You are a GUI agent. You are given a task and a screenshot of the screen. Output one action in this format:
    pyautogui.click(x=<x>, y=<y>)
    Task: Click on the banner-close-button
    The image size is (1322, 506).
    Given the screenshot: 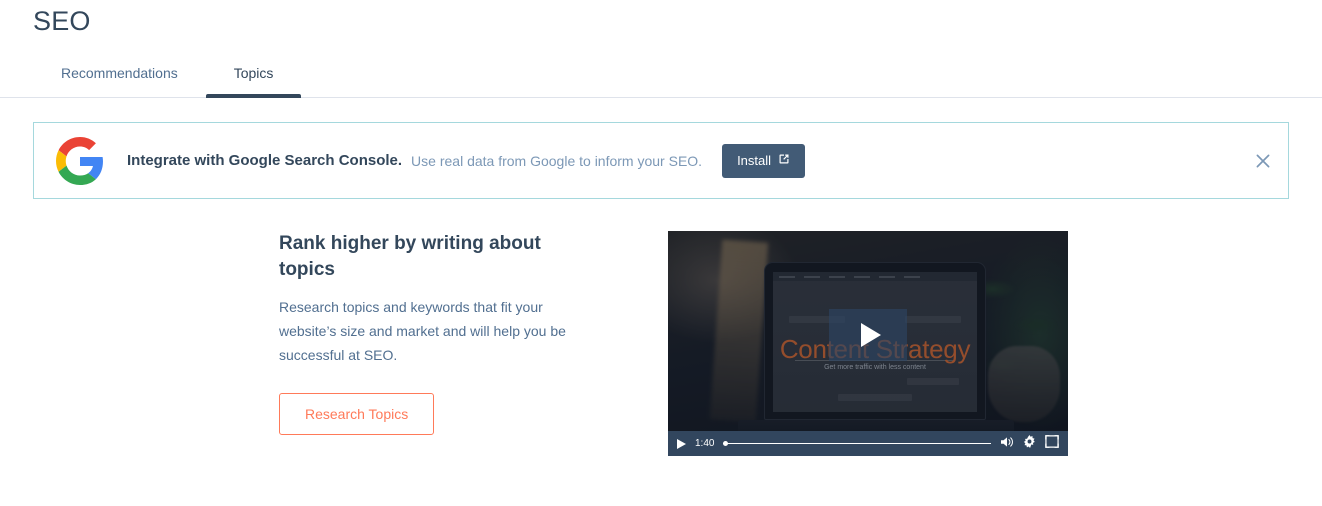 What is the action you would take?
    pyautogui.click(x=1263, y=161)
    